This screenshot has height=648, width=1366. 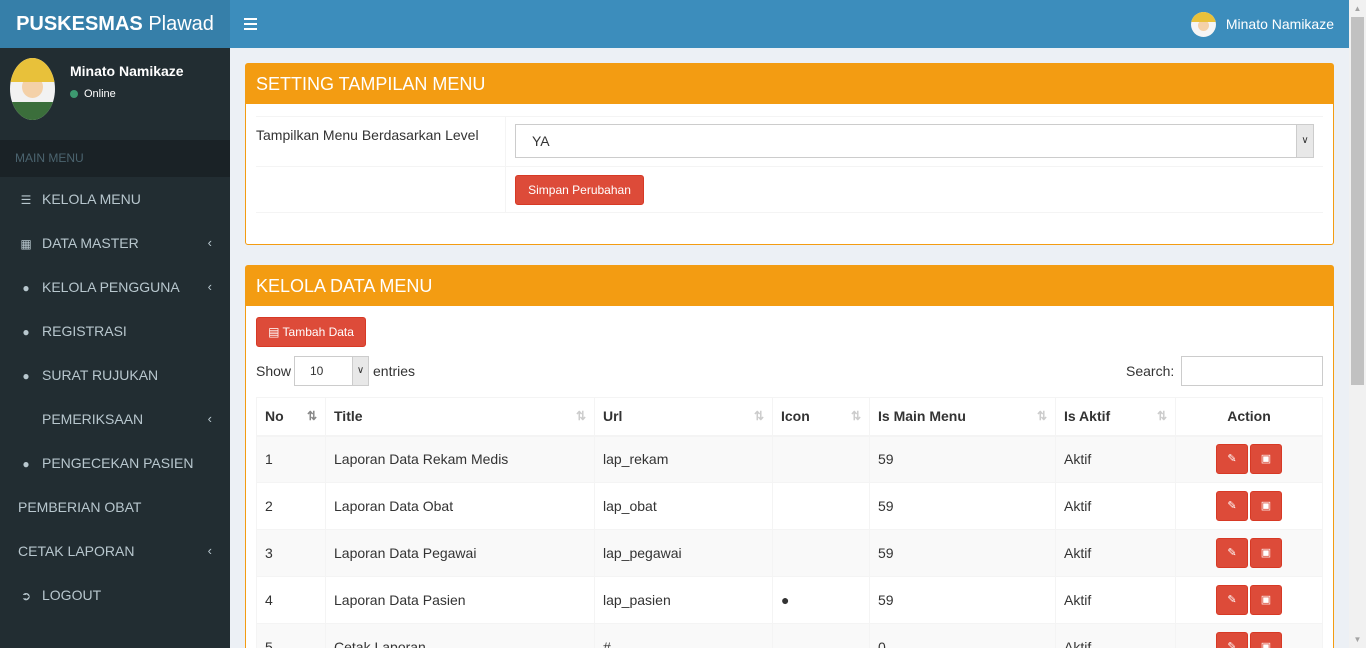 I want to click on column-header-url: Url ⇅, so click(x=683, y=417).